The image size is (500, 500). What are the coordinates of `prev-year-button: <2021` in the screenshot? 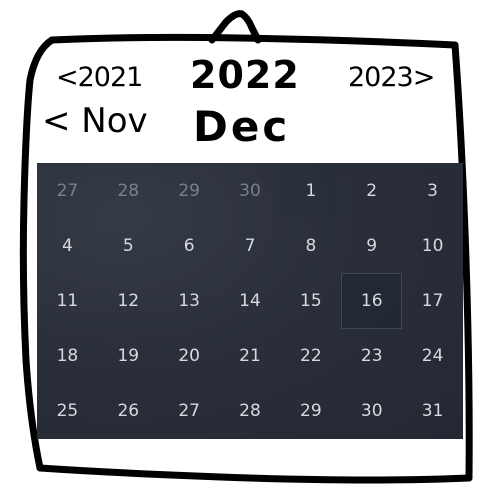 It's located at (99, 77).